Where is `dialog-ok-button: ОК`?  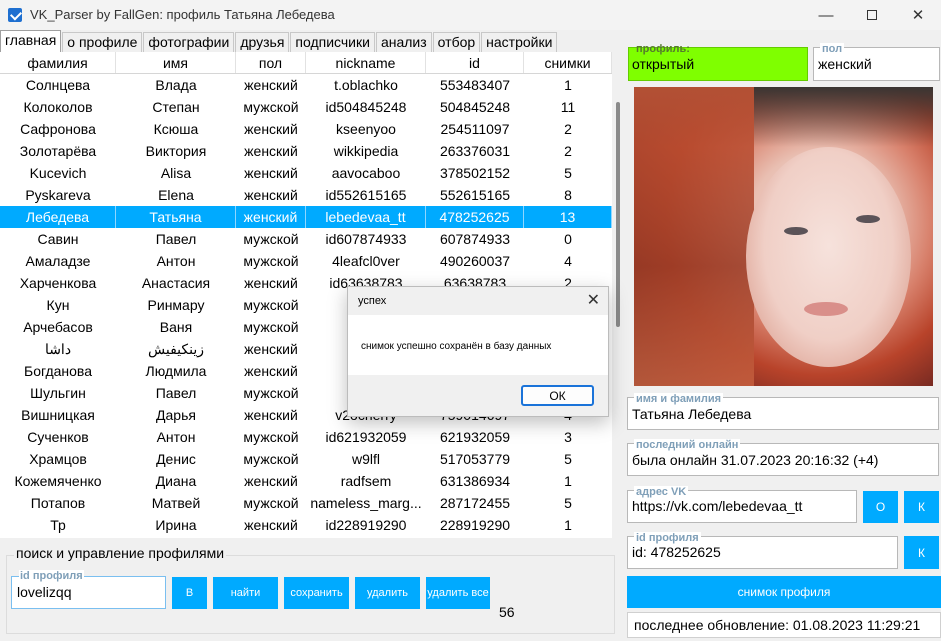
dialog-ok-button: ОК is located at coordinates (557, 395).